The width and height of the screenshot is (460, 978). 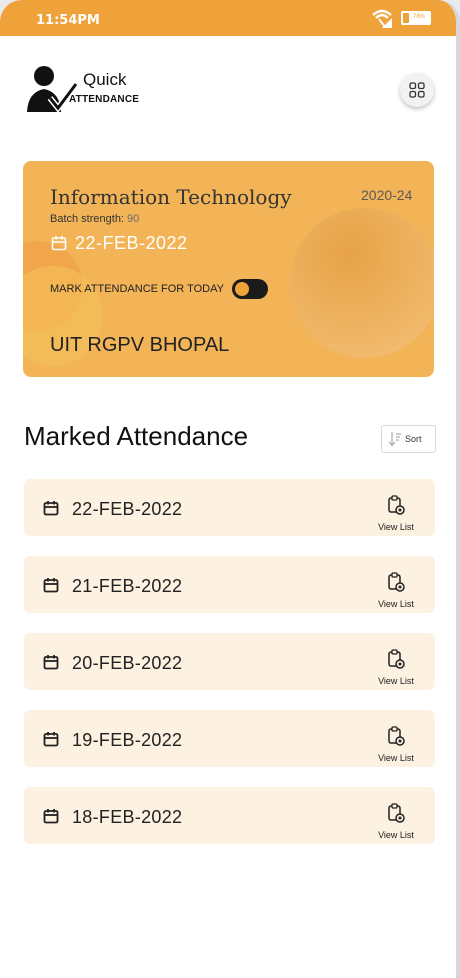 What do you see at coordinates (127, 586) in the screenshot?
I see `attendance-date: 21-FEB-2022` at bounding box center [127, 586].